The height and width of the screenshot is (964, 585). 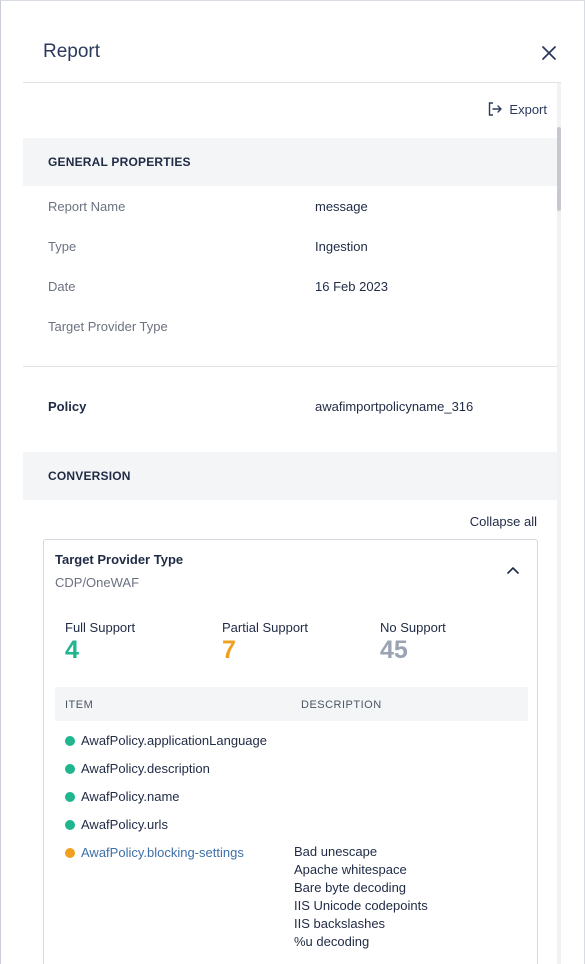 I want to click on general-properties-title: GENERAL PROPERTIES, so click(x=119, y=162).